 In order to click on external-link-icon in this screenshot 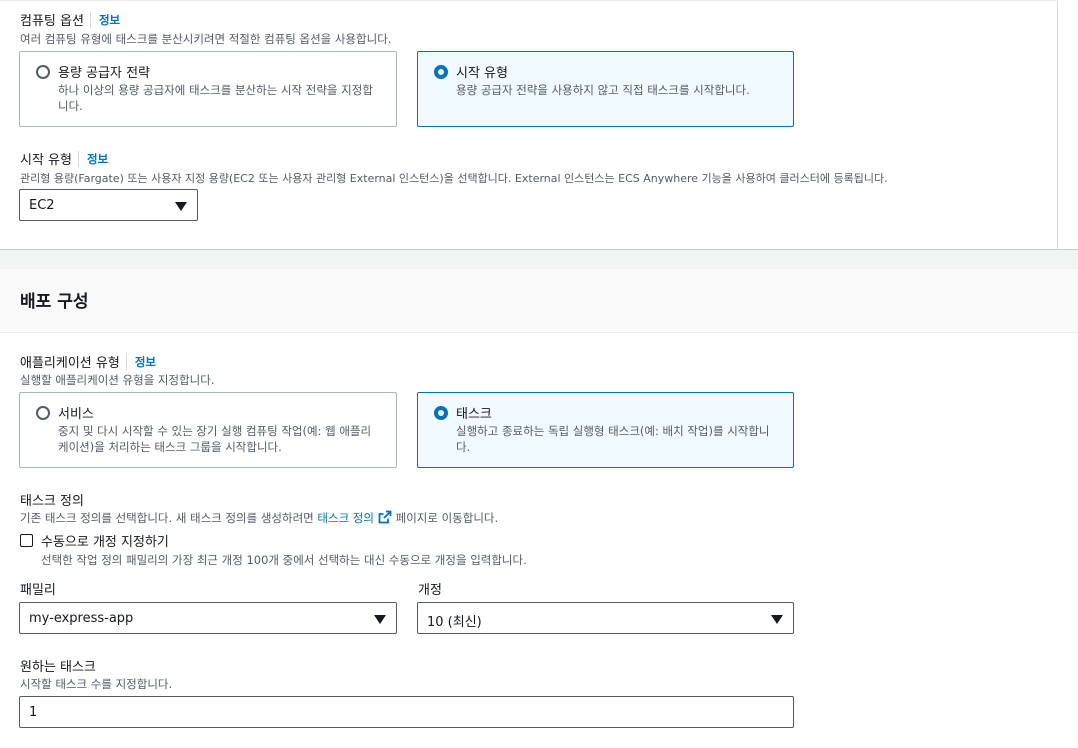, I will do `click(385, 517)`.